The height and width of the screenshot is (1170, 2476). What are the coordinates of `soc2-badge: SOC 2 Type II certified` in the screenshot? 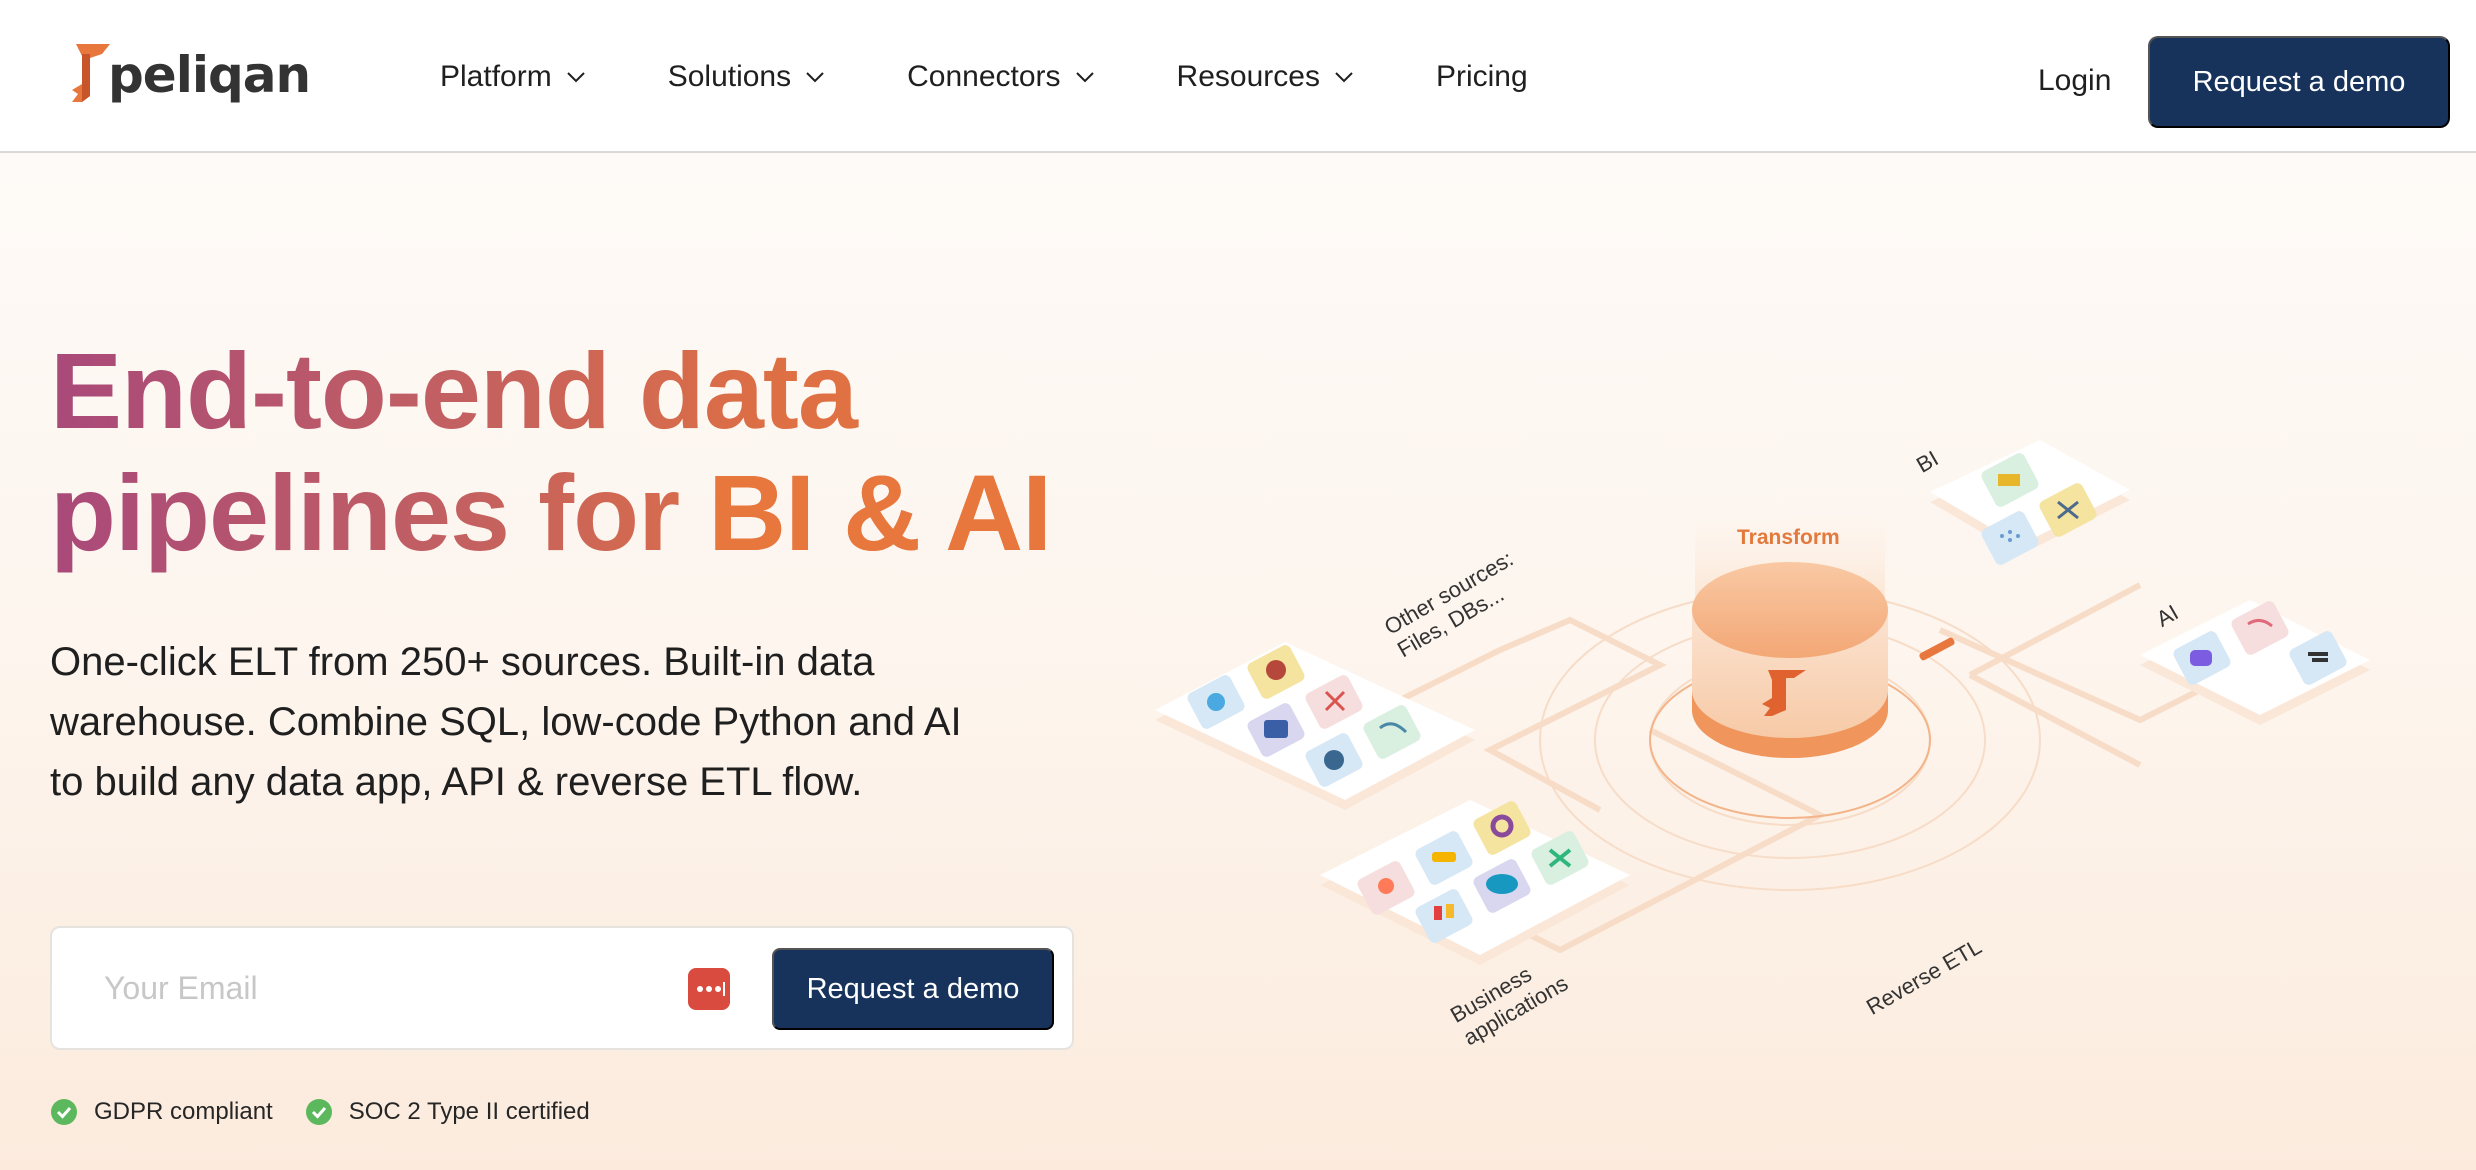 It's located at (447, 1112).